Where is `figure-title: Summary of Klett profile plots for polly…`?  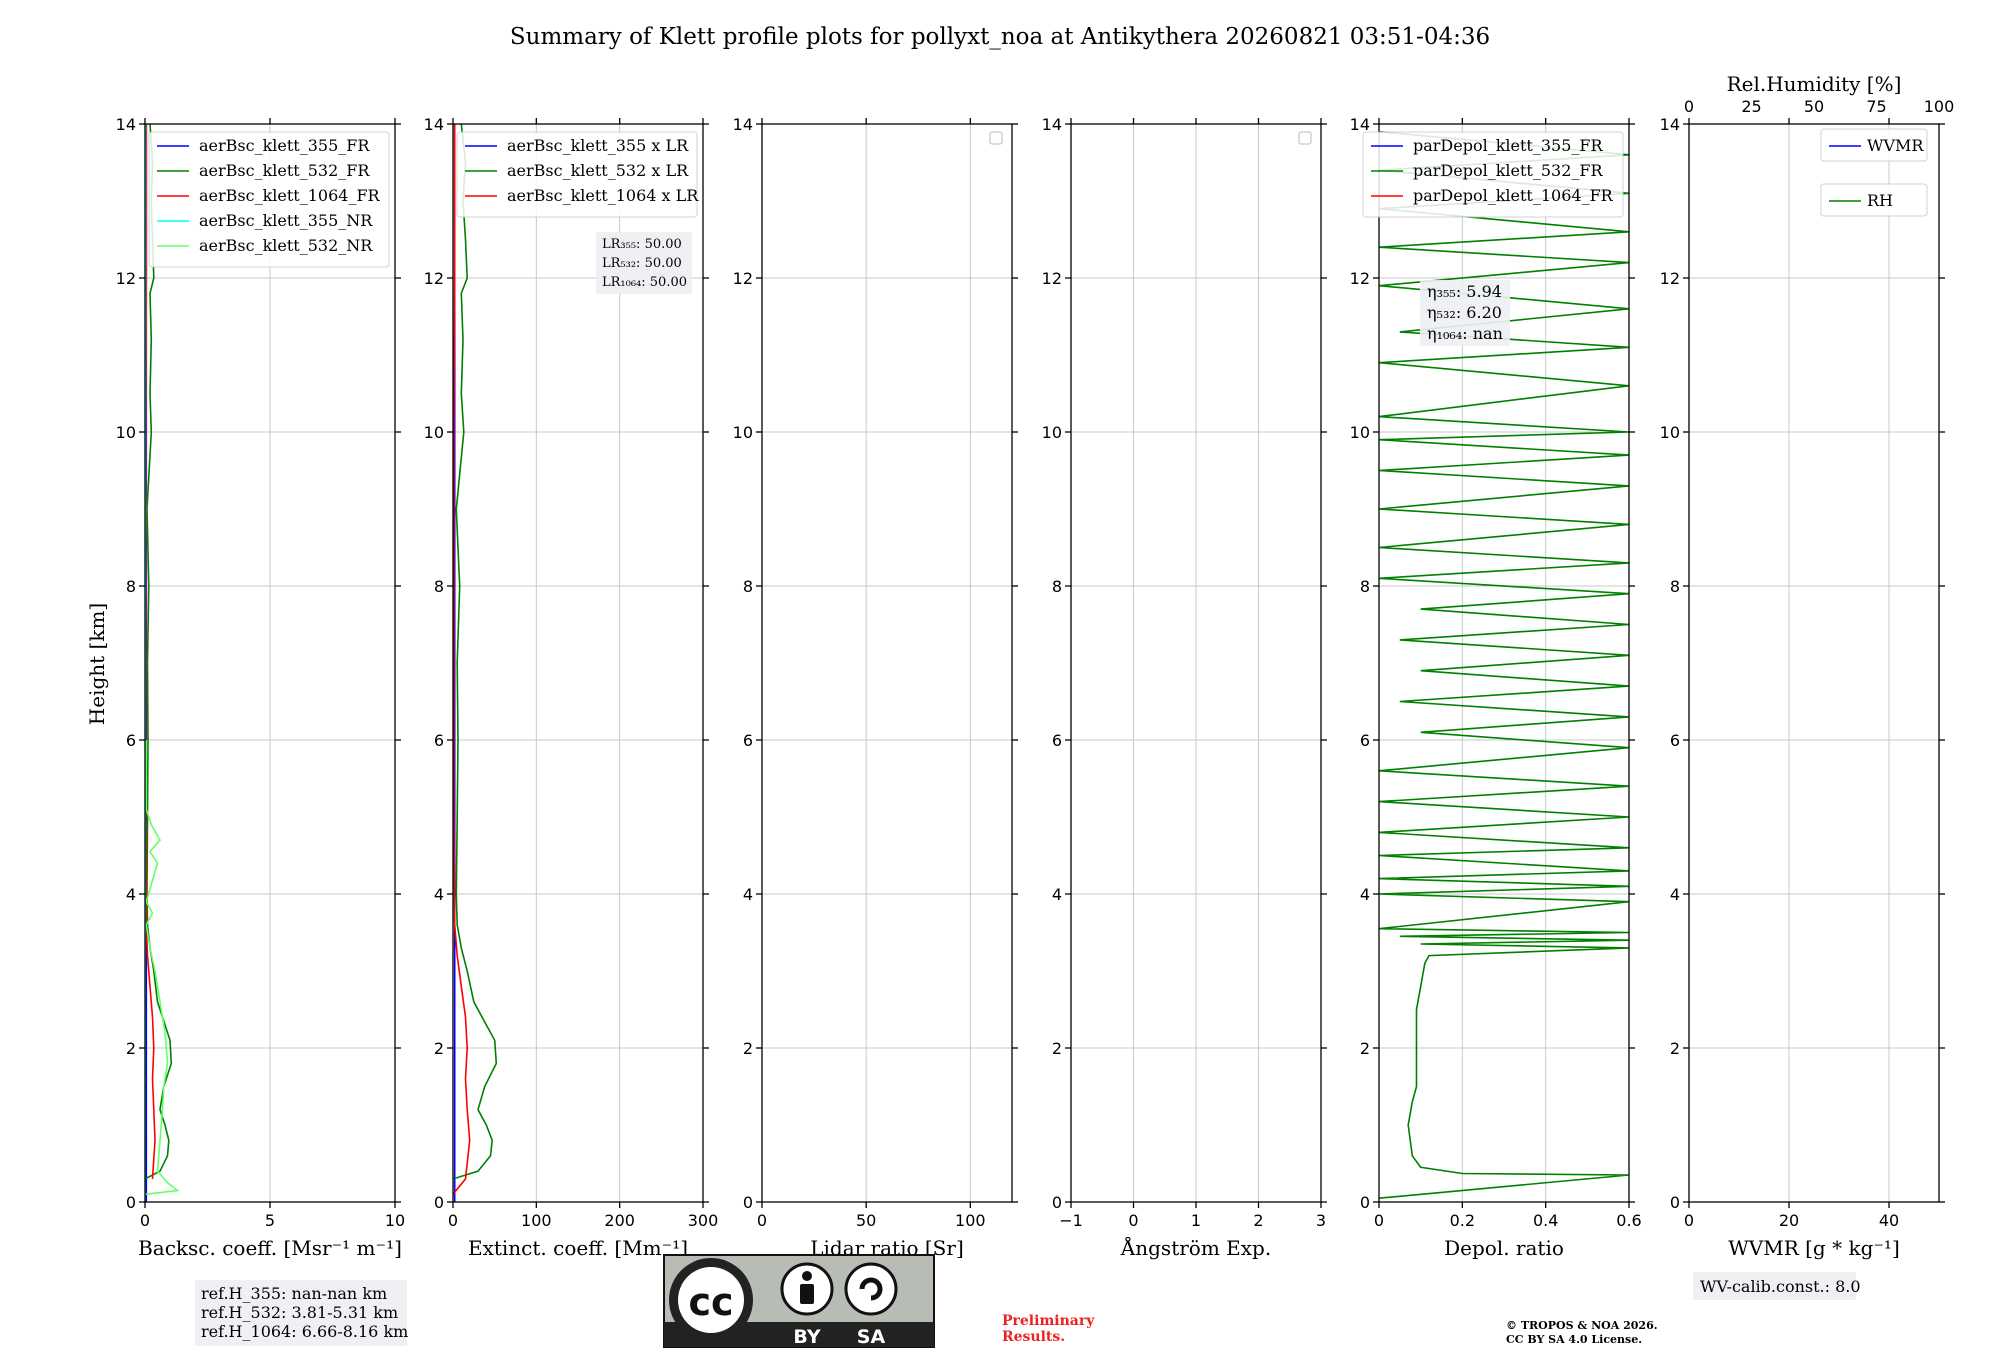
figure-title: Summary of Klett profile plots for polly… is located at coordinates (1000, 37).